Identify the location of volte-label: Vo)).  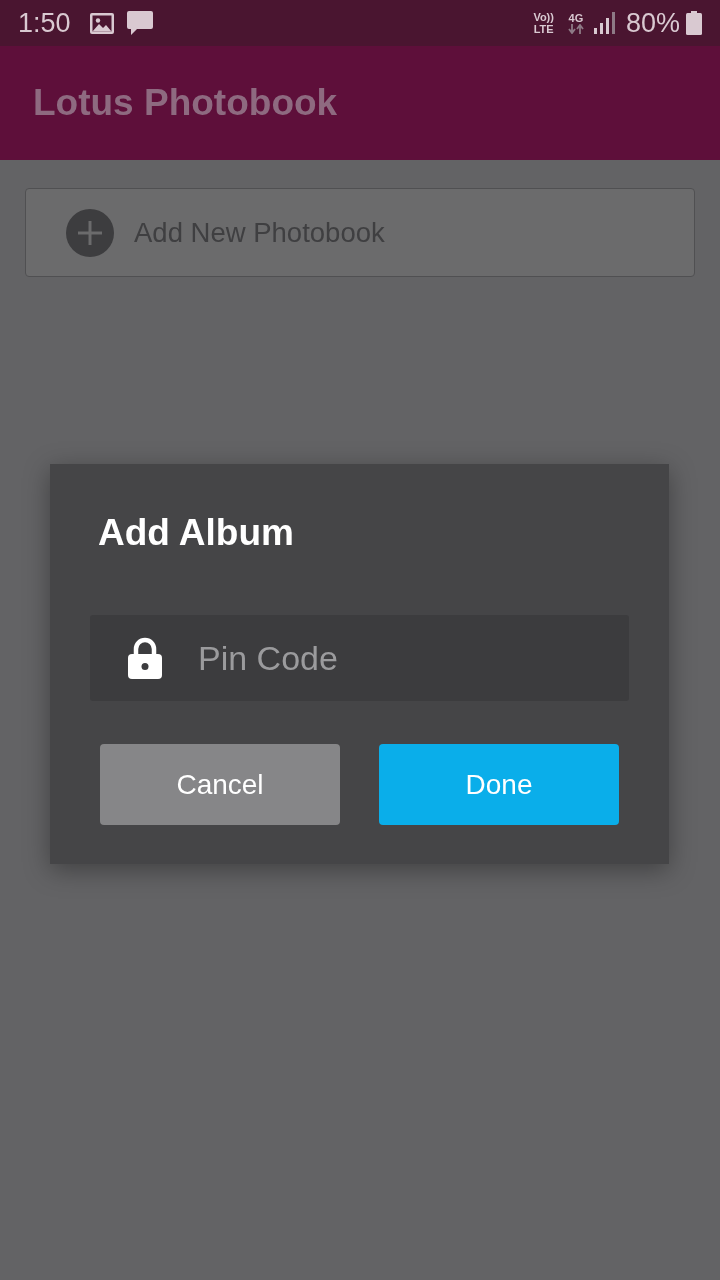
(543, 17).